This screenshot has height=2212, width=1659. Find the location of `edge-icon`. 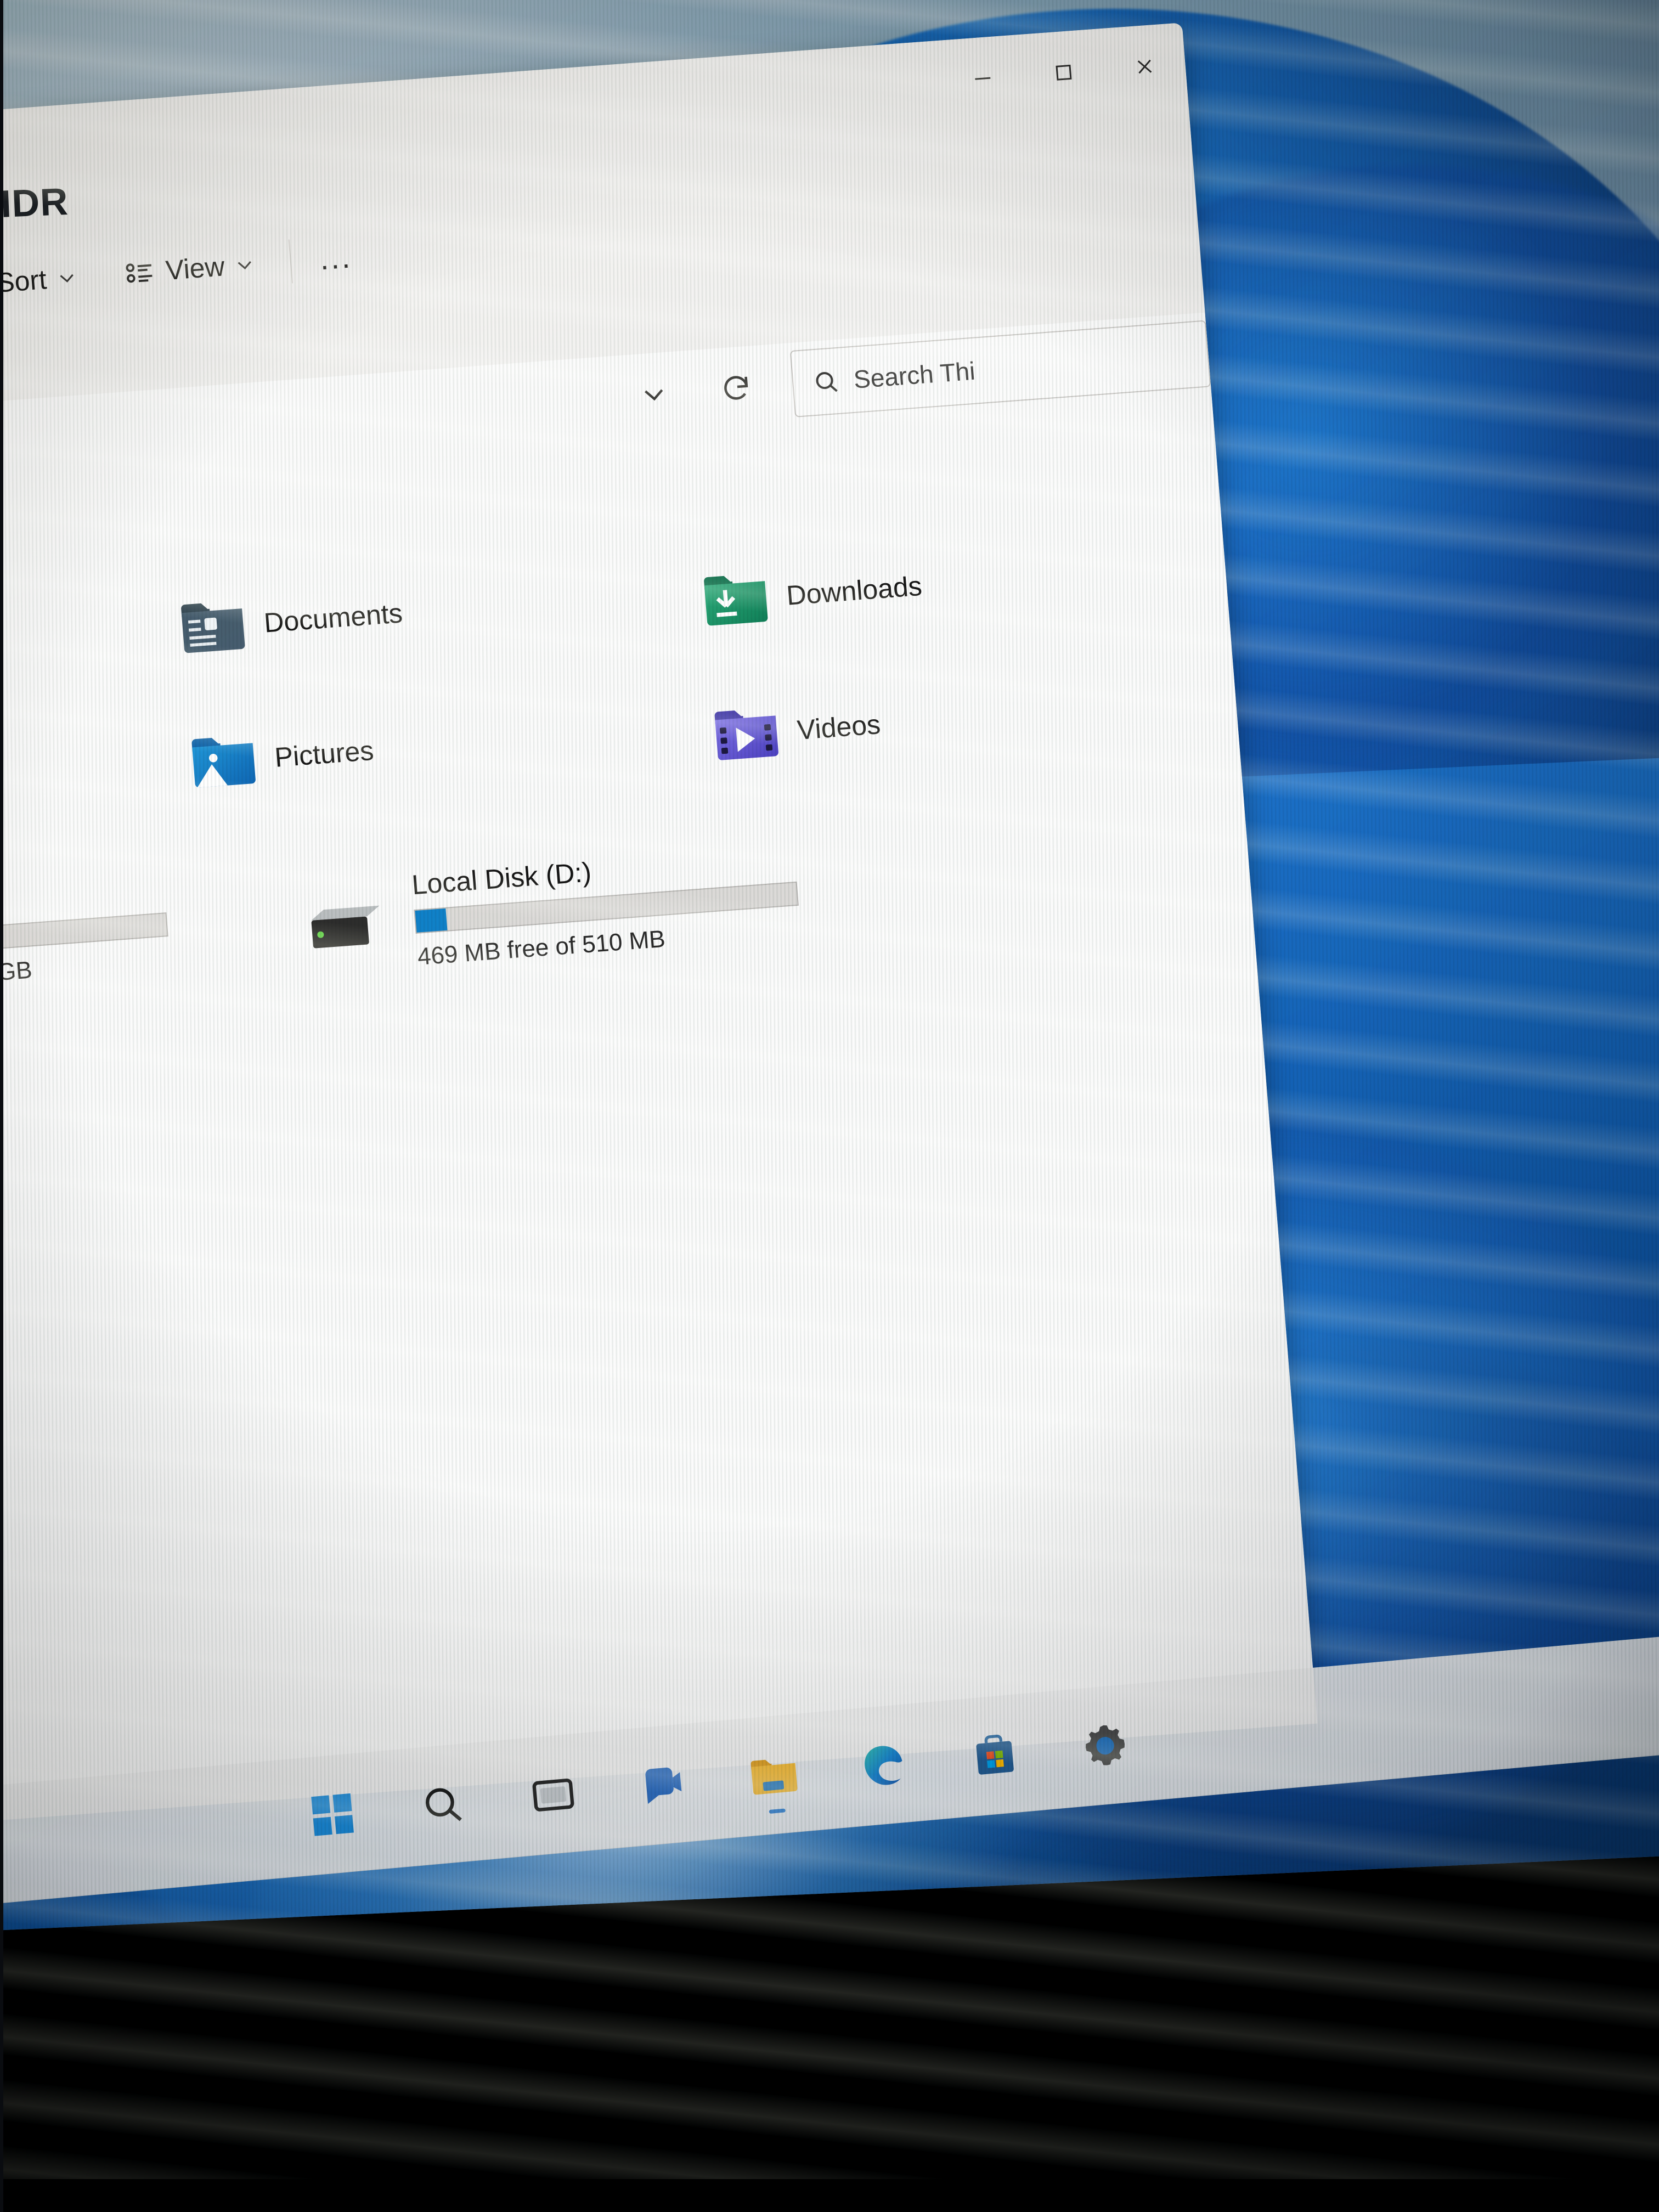

edge-icon is located at coordinates (883, 1765).